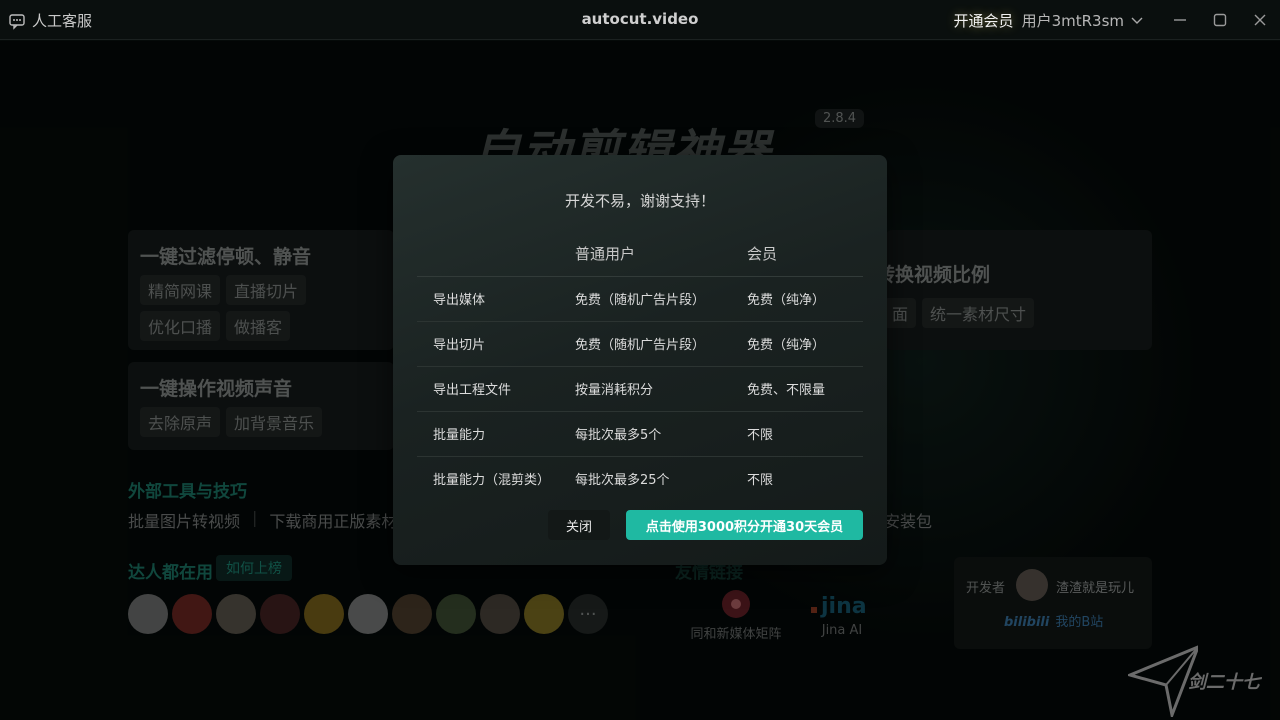 Image resolution: width=1280 pixels, height=720 pixels. What do you see at coordinates (661, 389) in the screenshot?
I see `table-cell: 按量消耗积分` at bounding box center [661, 389].